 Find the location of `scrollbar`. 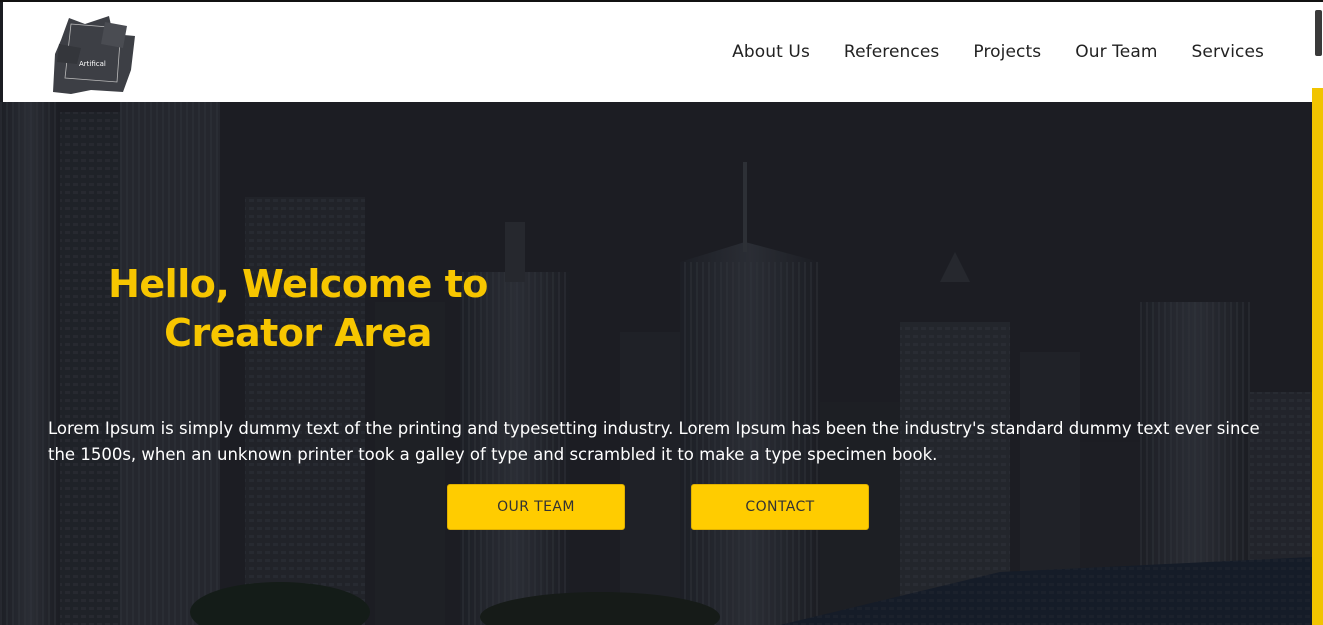

scrollbar is located at coordinates (1317, 313).